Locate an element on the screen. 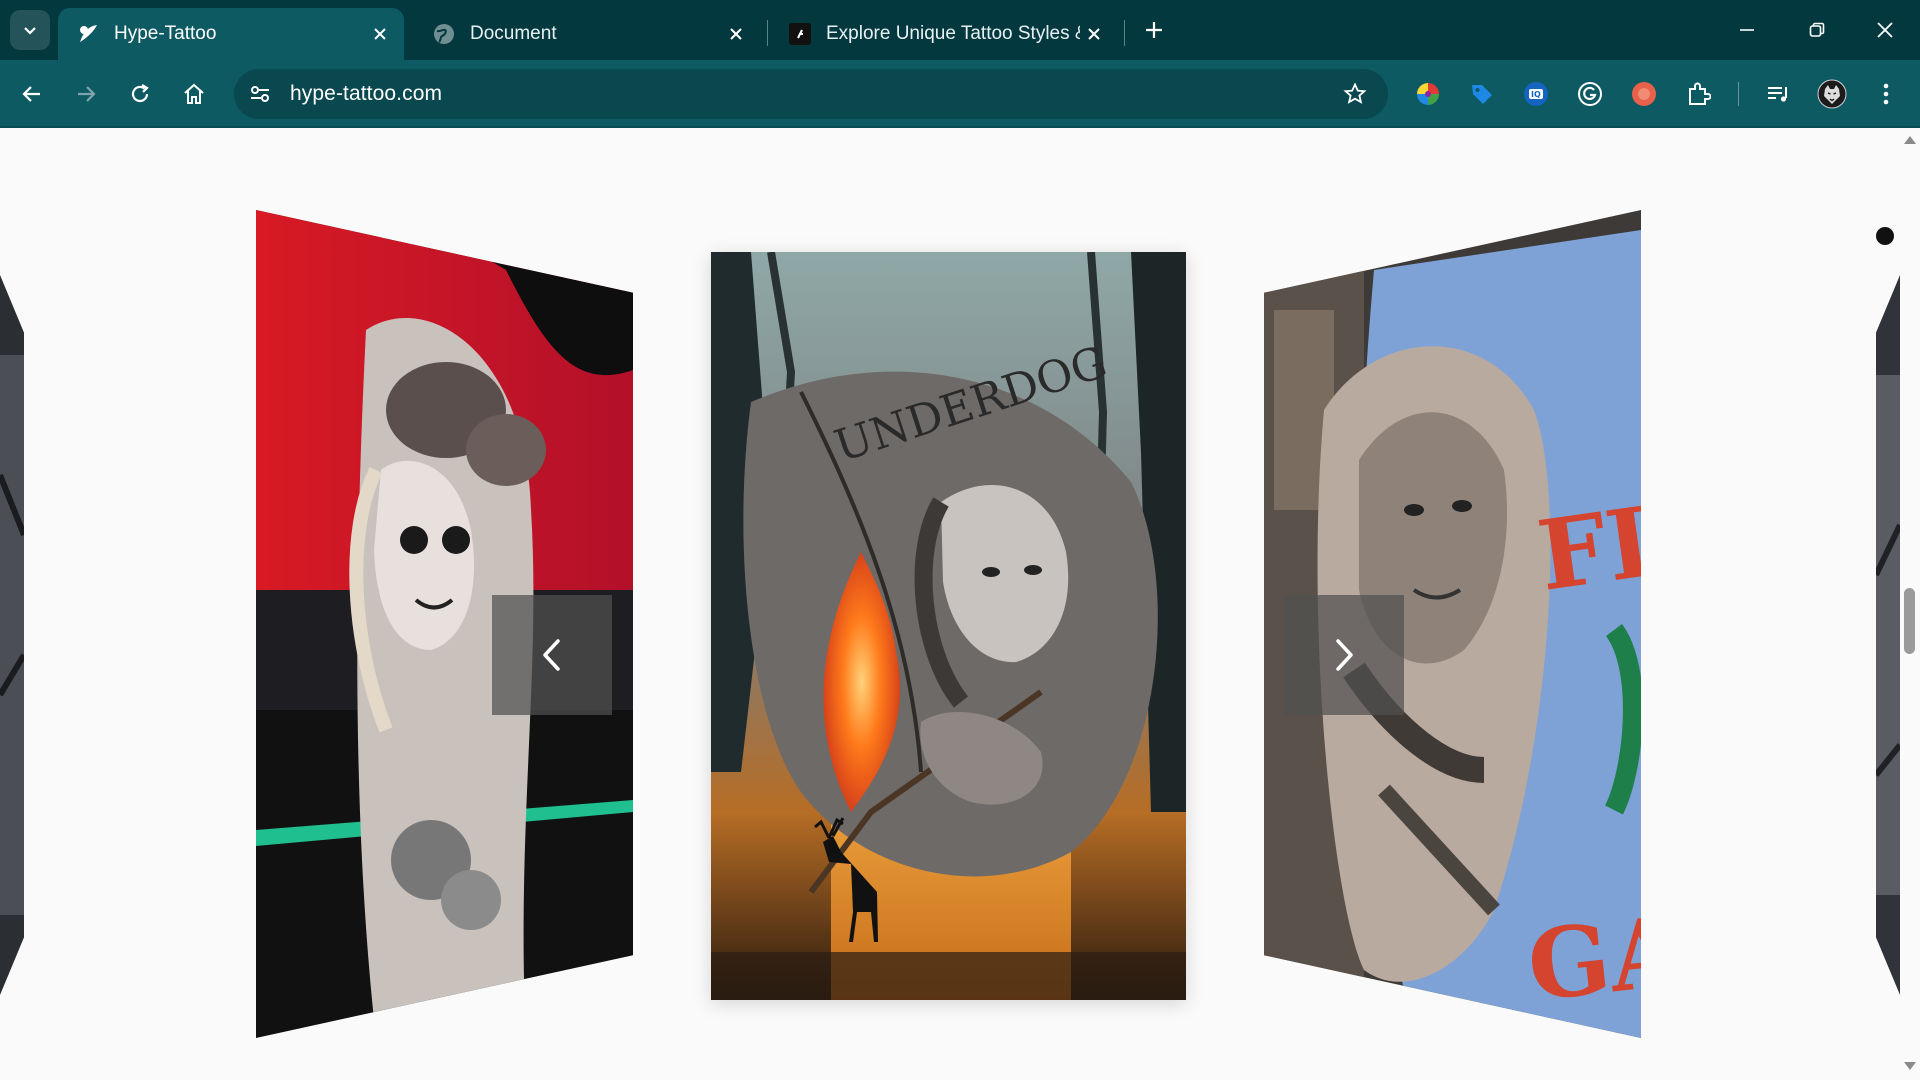 This screenshot has width=1920, height=1080. tune-icon is located at coordinates (260, 94).